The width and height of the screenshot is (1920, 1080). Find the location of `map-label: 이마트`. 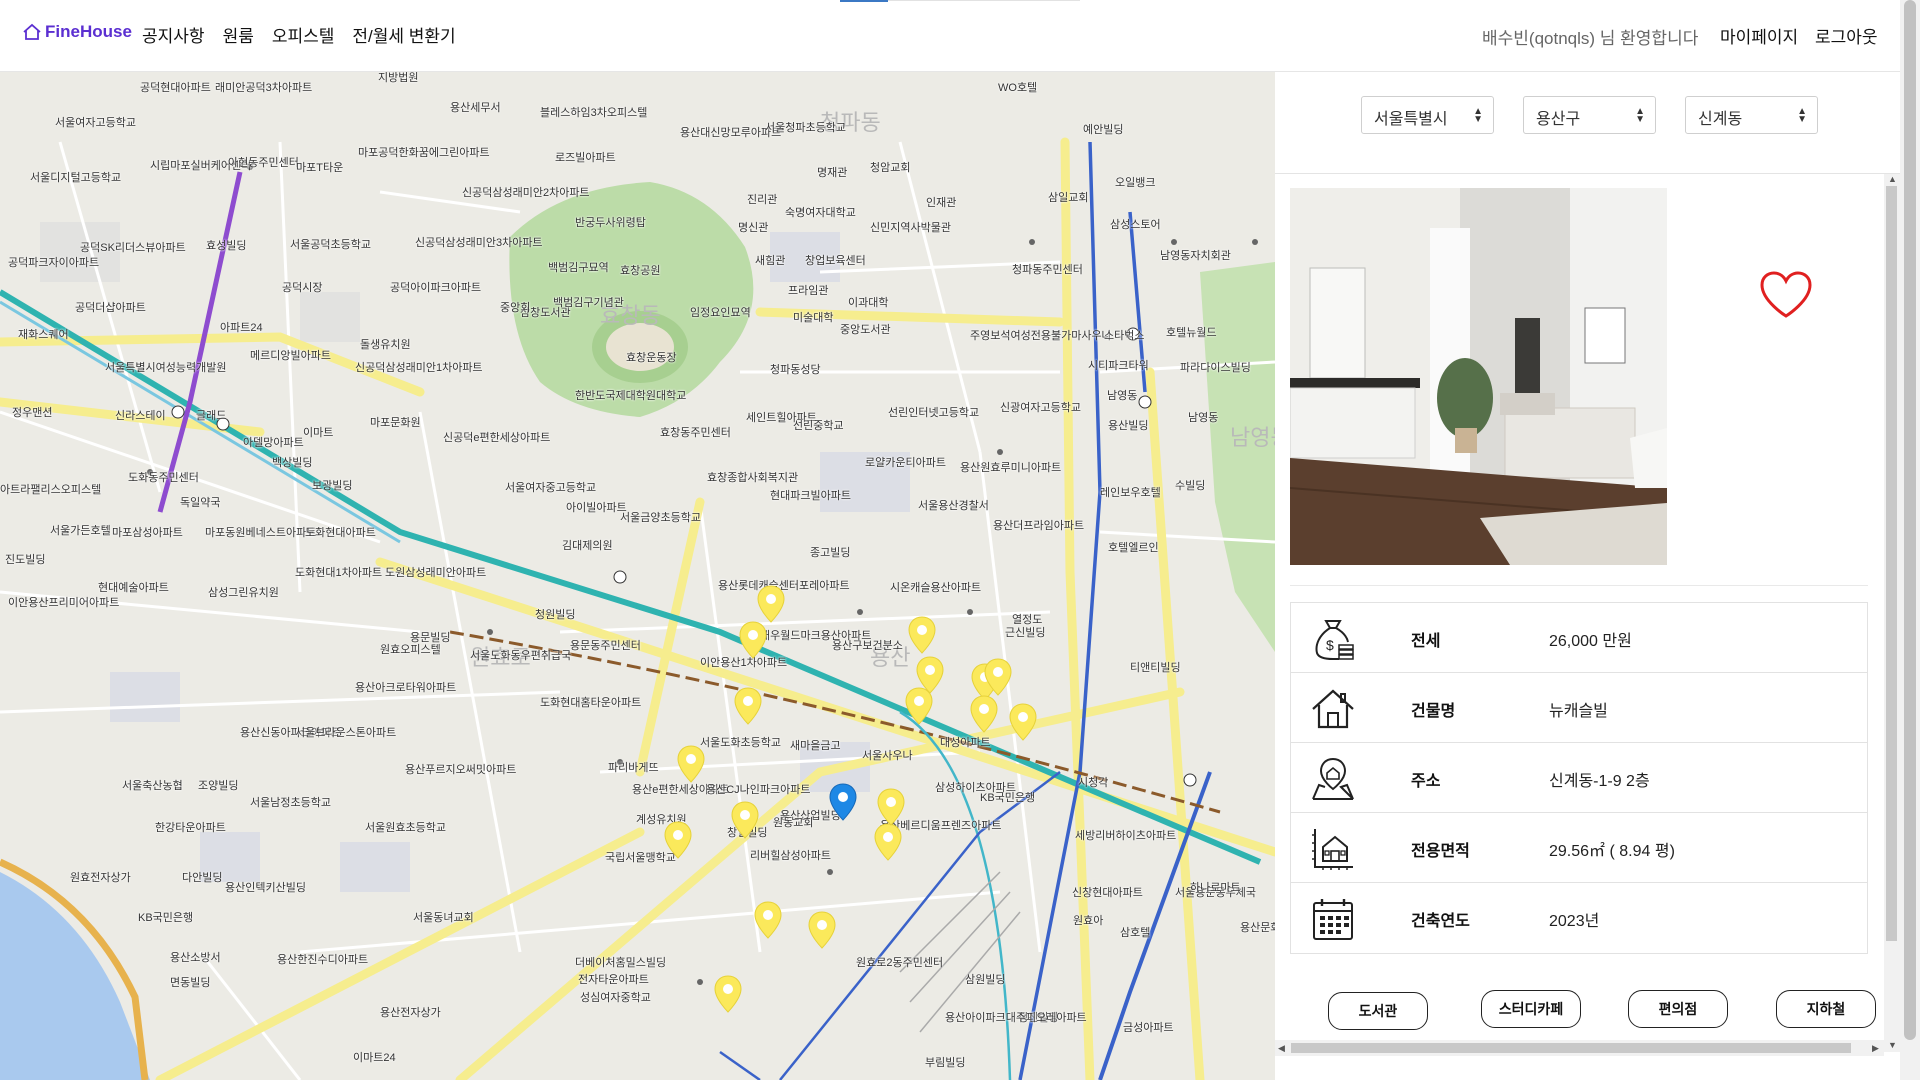

map-label: 이마트 is located at coordinates (318, 433).